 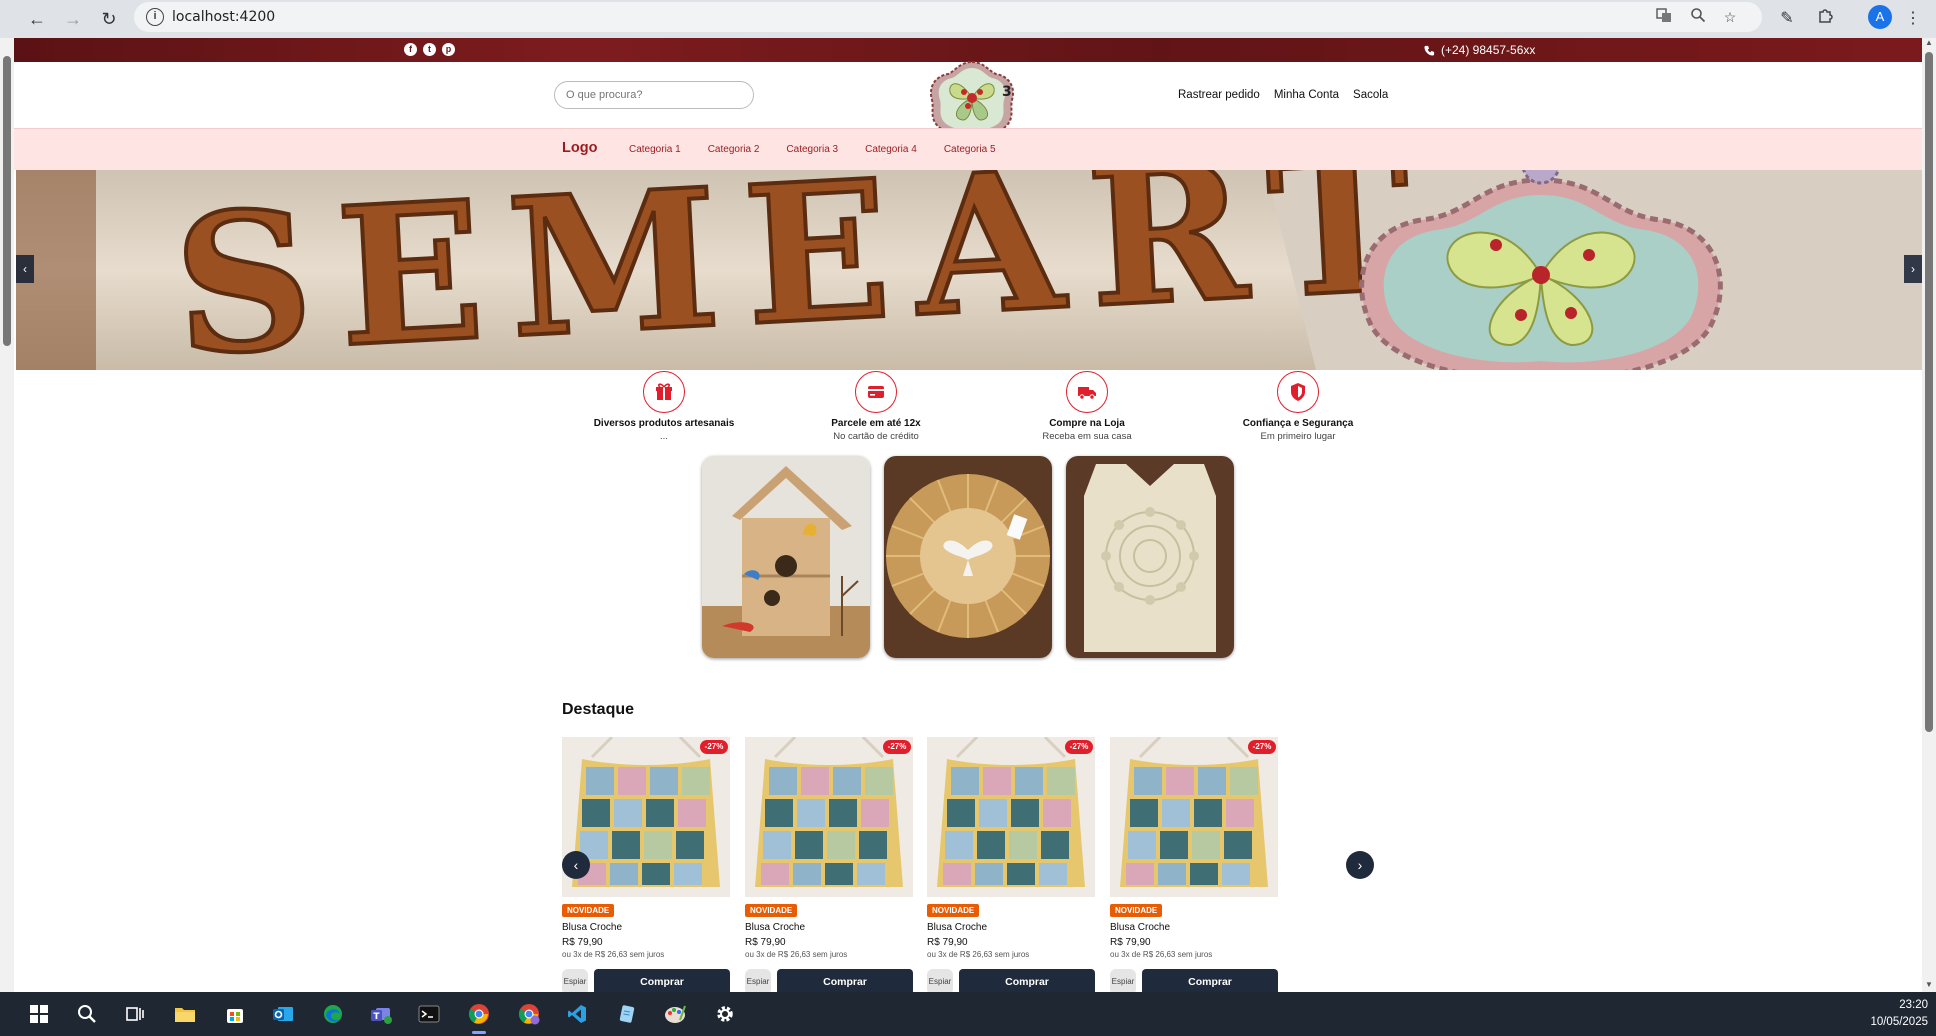 I want to click on chrome-icon, so click(x=479, y=1016).